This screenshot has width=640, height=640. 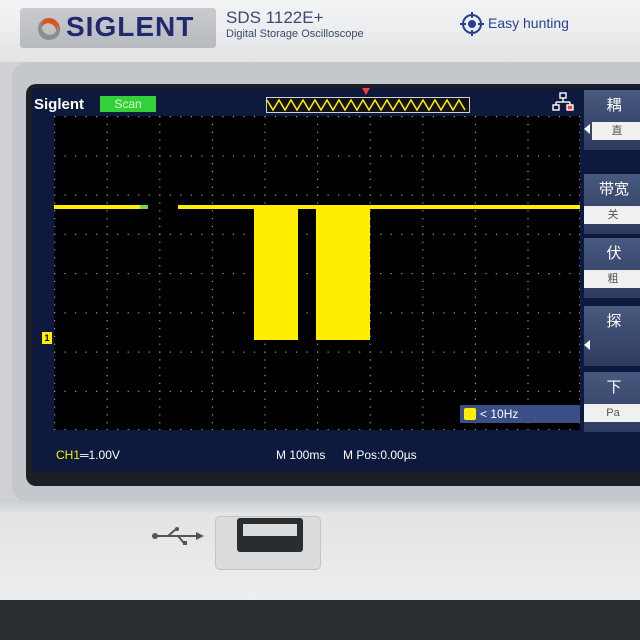 What do you see at coordinates (275, 17) in the screenshot?
I see `model-number: SDS 1122E+` at bounding box center [275, 17].